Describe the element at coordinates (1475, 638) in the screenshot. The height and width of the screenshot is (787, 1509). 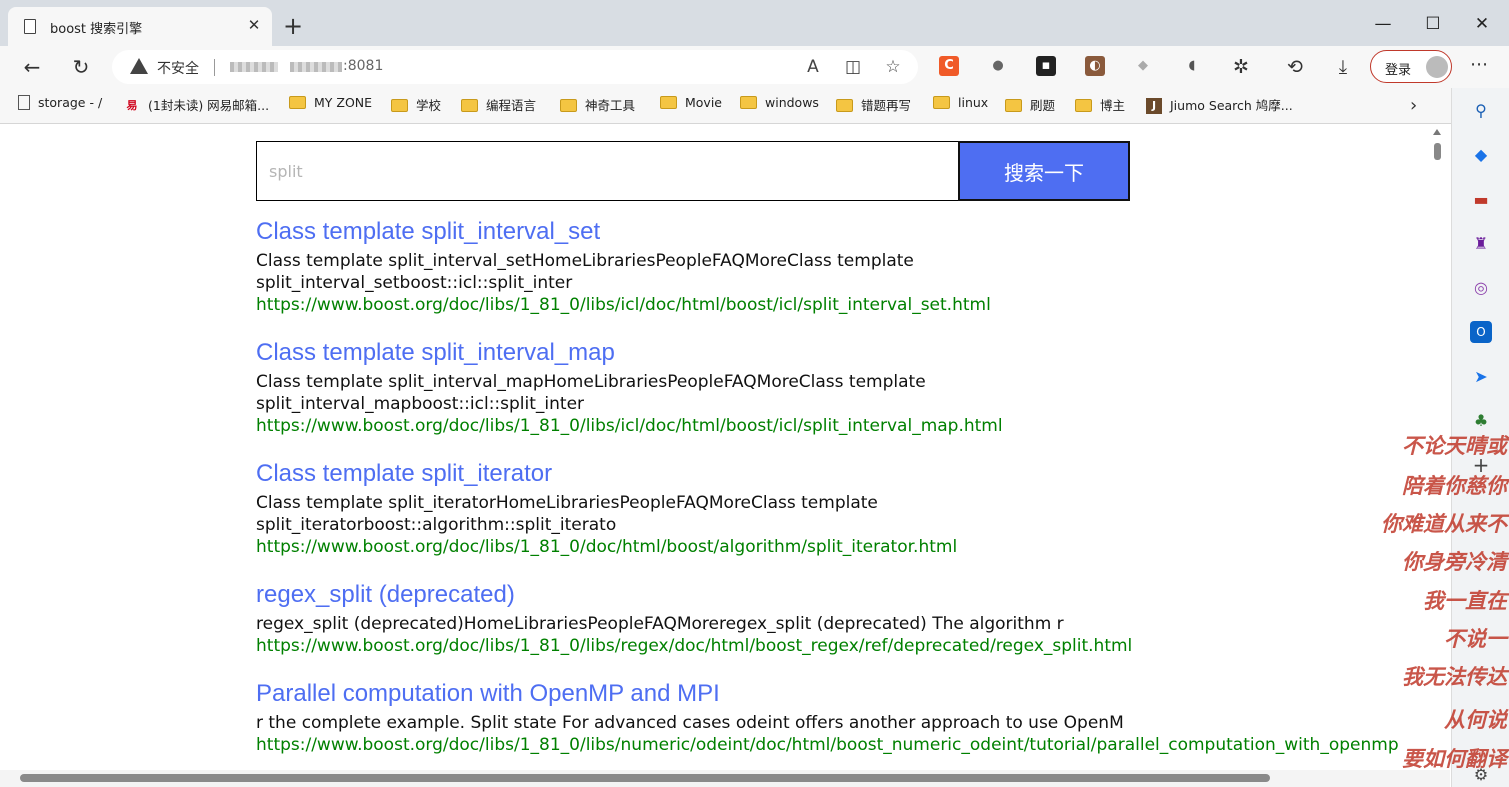
I see `overlay-text: 不说一` at that location.